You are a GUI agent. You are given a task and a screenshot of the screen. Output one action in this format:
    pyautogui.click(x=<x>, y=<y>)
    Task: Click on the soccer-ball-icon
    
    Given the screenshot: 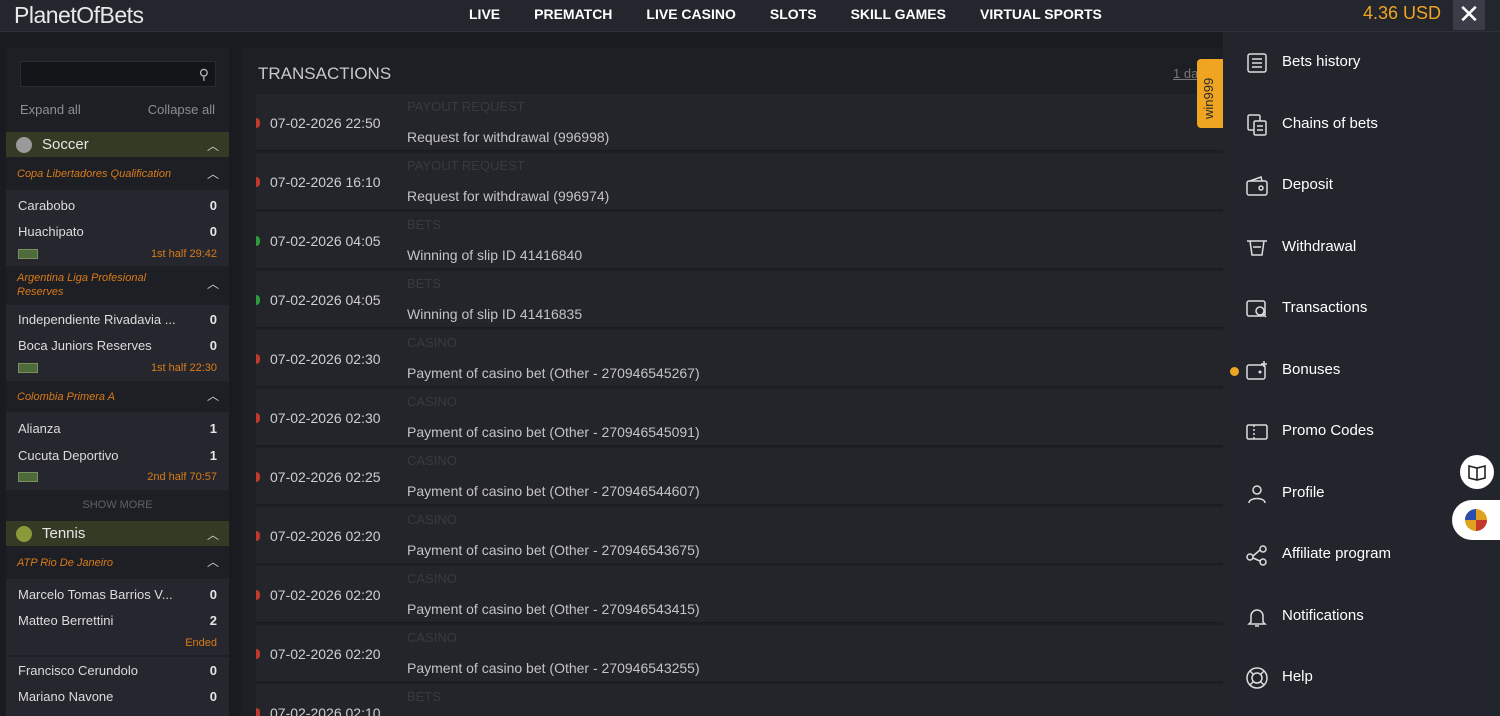 What is the action you would take?
    pyautogui.click(x=24, y=145)
    